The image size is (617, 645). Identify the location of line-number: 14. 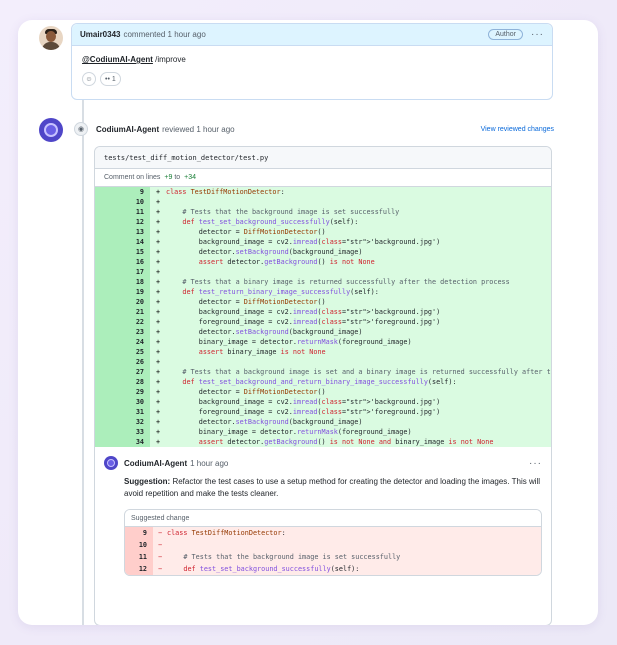
(122, 242).